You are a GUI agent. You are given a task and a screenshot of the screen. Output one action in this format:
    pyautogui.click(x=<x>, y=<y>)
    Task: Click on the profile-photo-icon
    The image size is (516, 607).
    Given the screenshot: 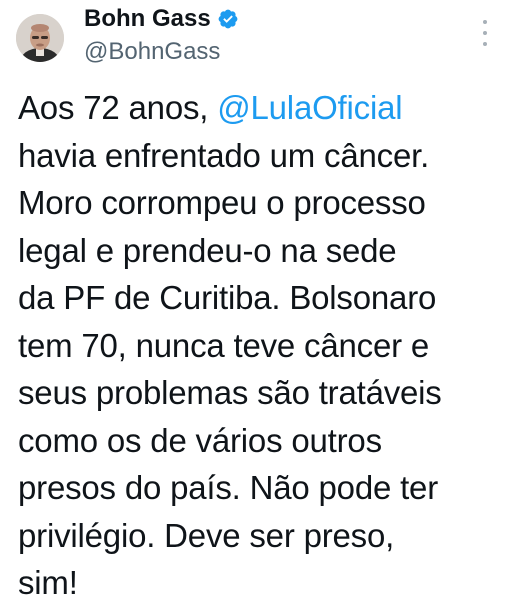 What is the action you would take?
    pyautogui.click(x=40, y=38)
    